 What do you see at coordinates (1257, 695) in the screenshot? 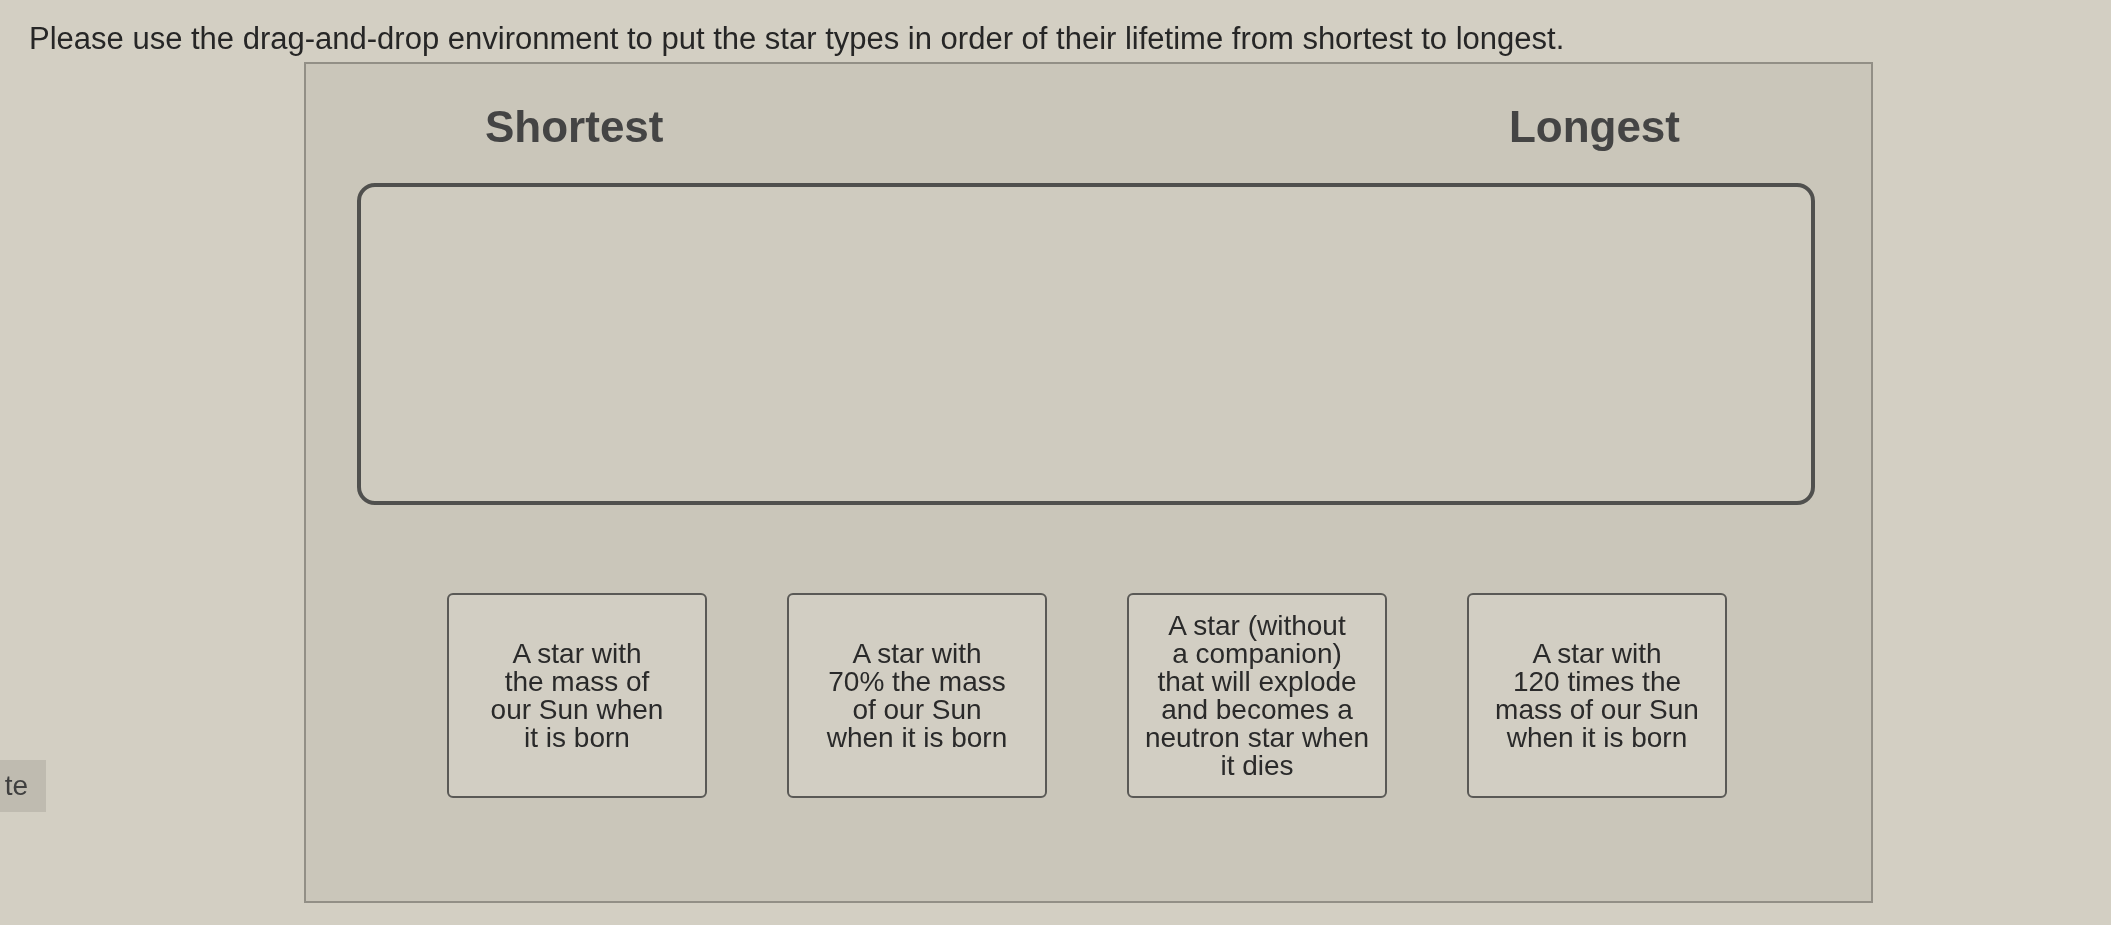
I see `star-card: A star (without a companion) that will explode and becomes a neutron star when it dies` at bounding box center [1257, 695].